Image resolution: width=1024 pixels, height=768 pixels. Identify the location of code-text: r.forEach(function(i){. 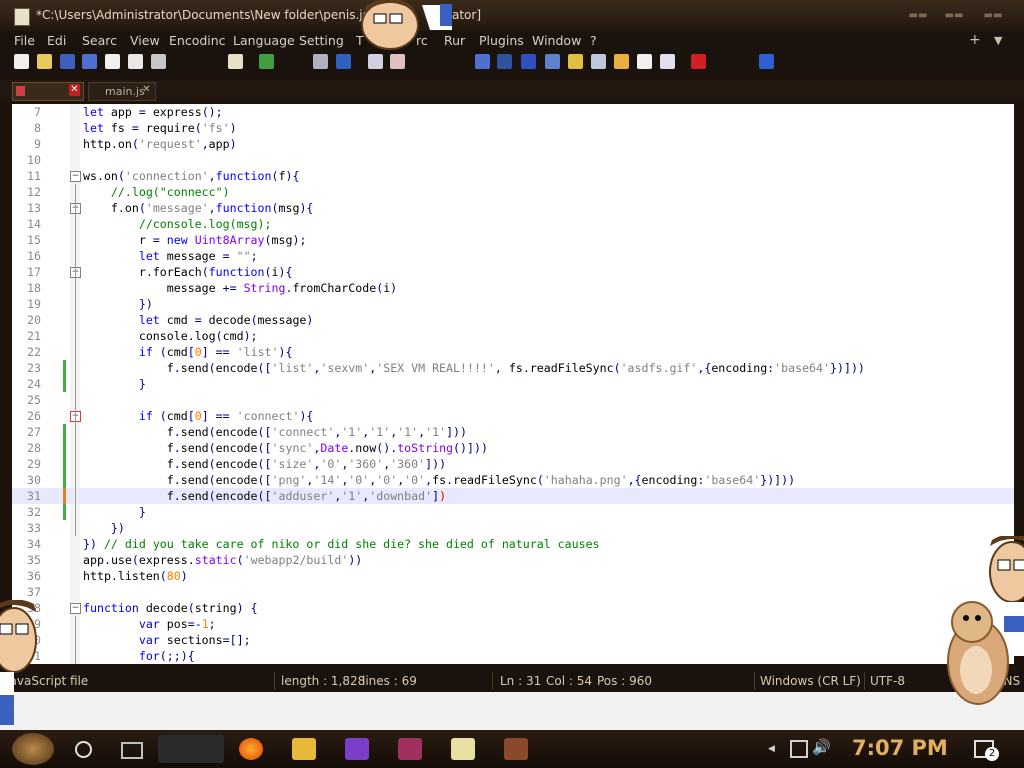
(188, 272).